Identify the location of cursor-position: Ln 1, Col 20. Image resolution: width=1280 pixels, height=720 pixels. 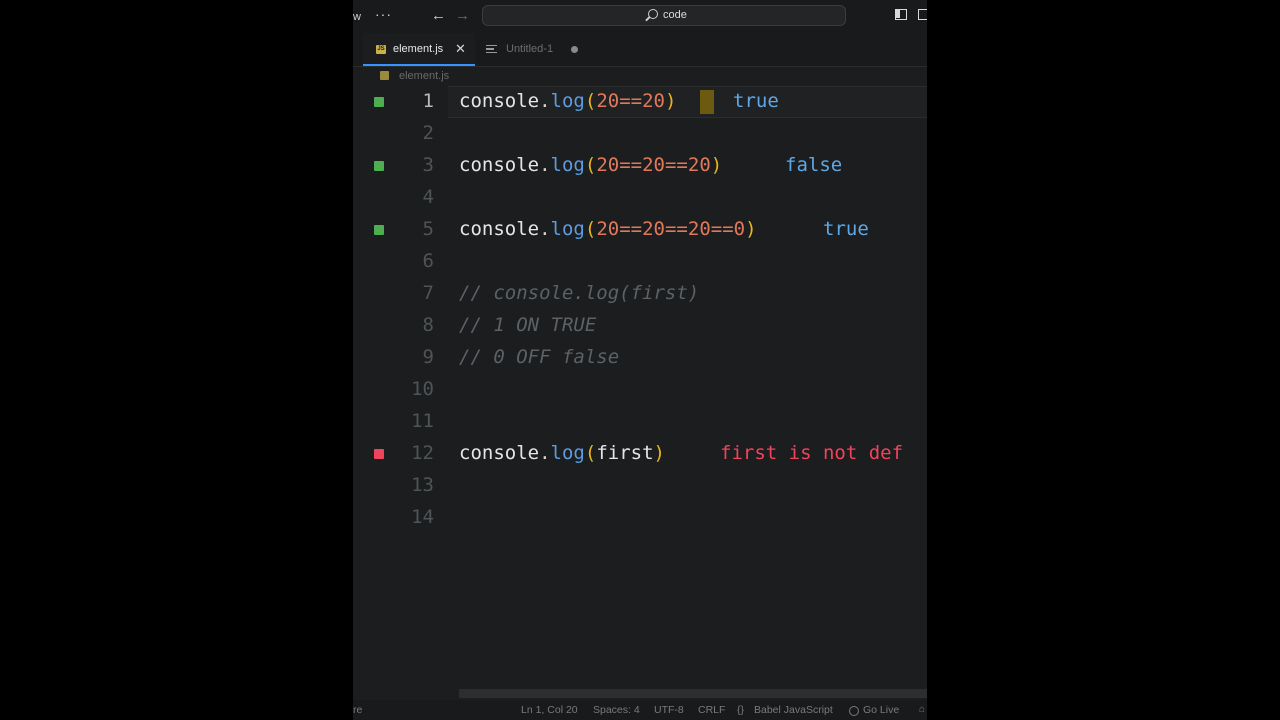
(549, 710).